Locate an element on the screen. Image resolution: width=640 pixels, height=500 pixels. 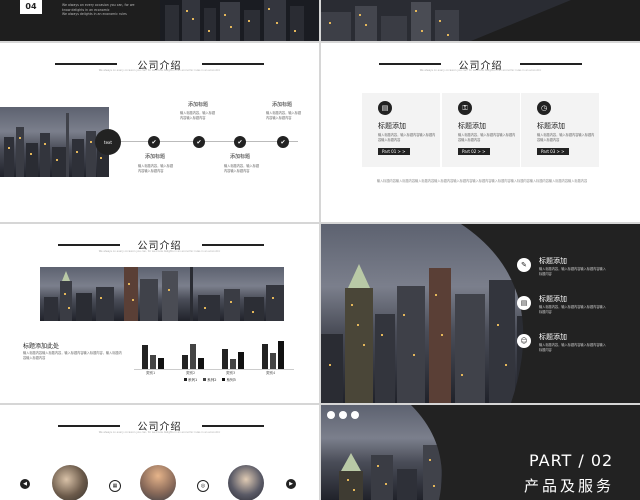
chat-icon: ▤ is located at coordinates (524, 303).